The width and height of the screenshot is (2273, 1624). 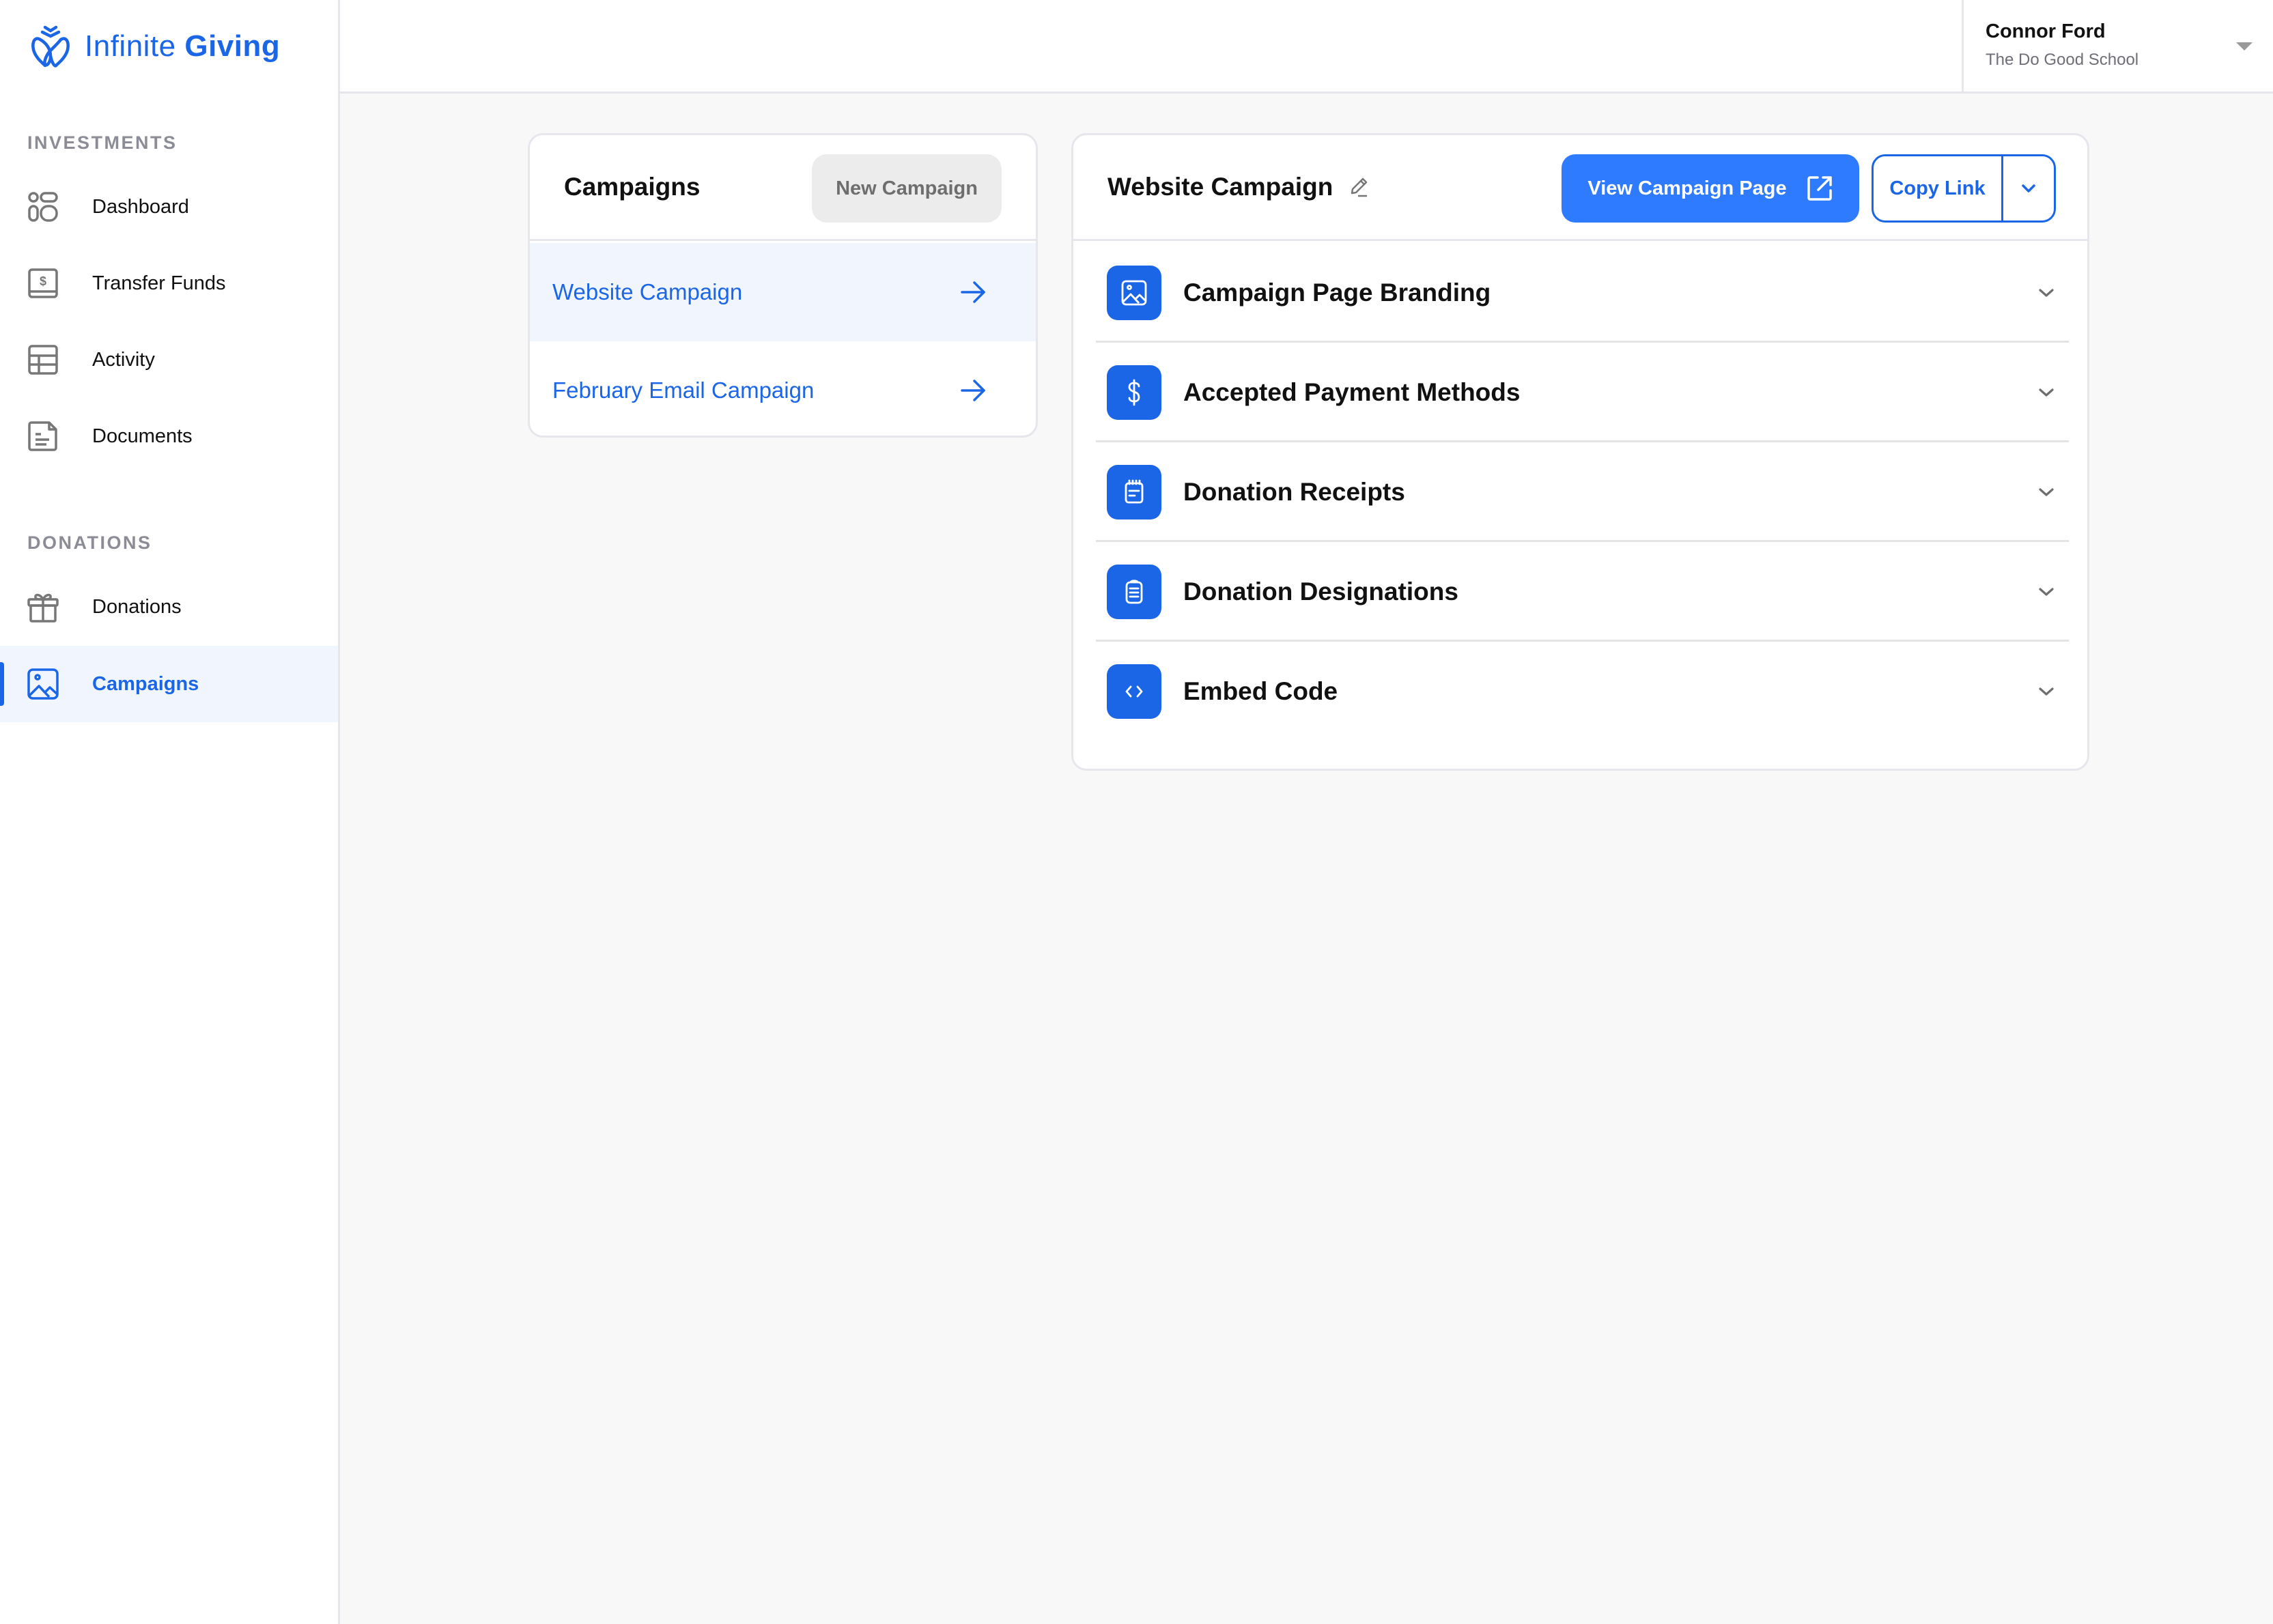 I want to click on accordion-label: Campaign Page Branding, so click(x=1337, y=293).